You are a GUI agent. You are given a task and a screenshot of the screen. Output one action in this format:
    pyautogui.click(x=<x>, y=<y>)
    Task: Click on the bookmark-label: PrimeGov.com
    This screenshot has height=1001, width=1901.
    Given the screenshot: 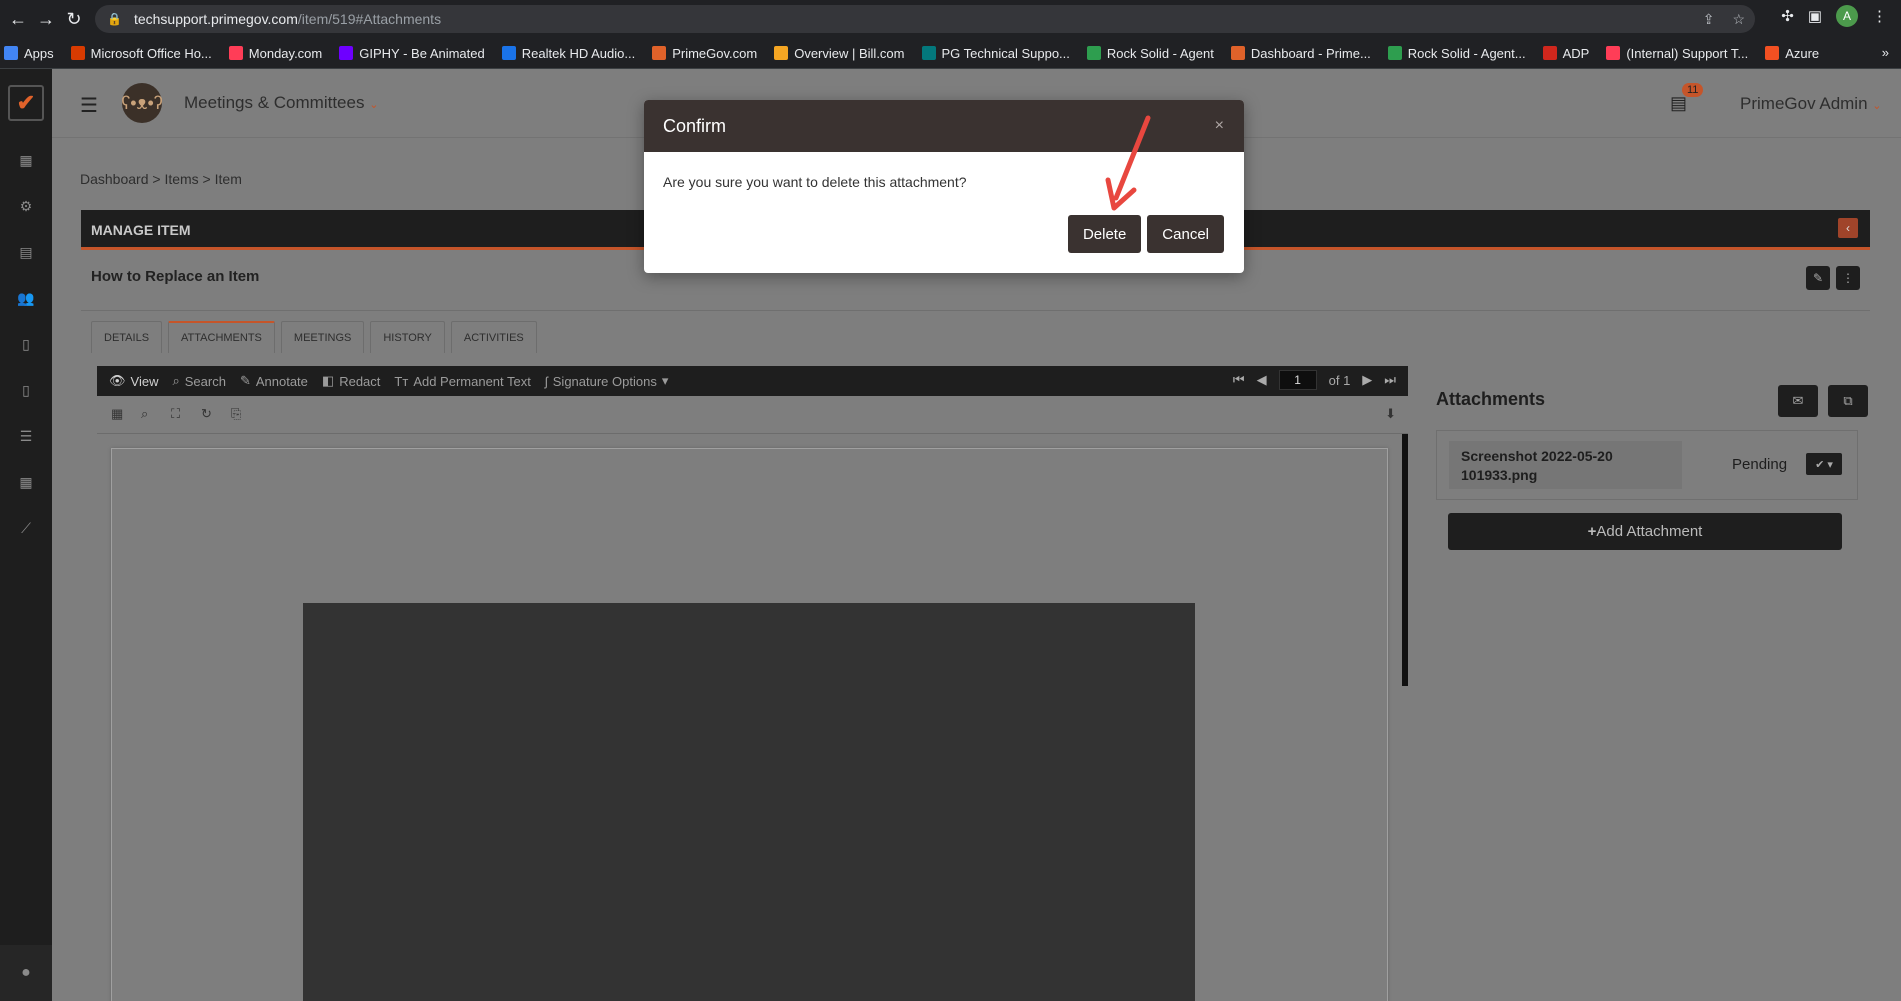 What is the action you would take?
    pyautogui.click(x=715, y=53)
    